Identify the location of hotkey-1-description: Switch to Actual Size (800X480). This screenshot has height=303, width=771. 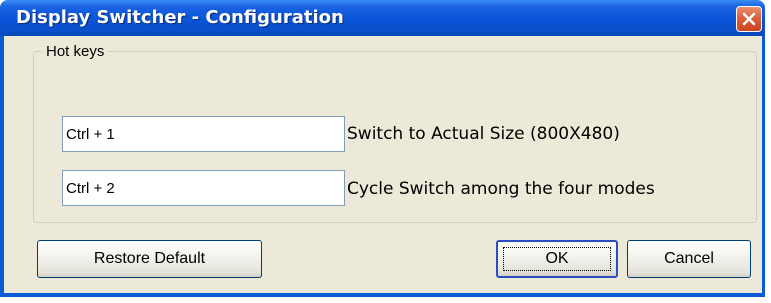
(483, 134).